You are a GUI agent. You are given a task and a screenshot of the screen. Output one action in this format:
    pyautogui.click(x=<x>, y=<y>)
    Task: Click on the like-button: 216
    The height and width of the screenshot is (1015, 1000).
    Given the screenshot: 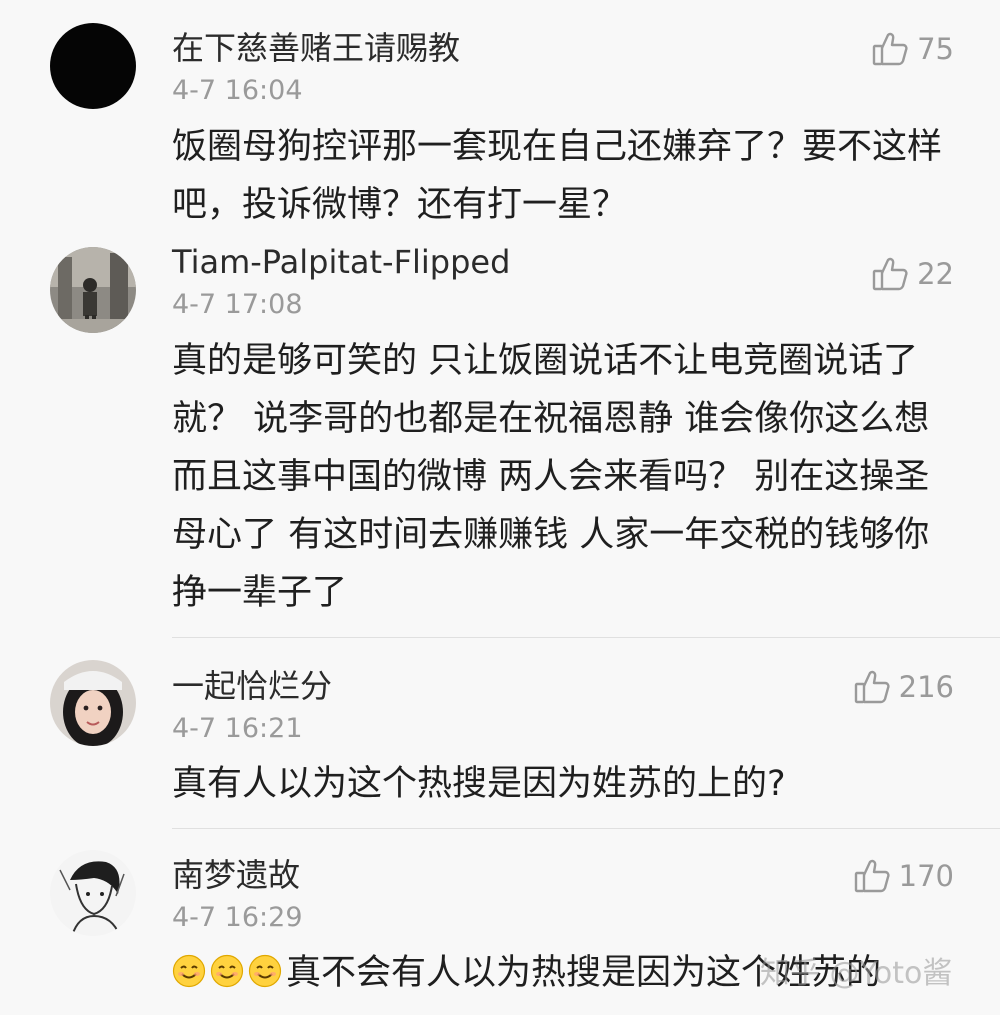 What is the action you would take?
    pyautogui.click(x=903, y=687)
    